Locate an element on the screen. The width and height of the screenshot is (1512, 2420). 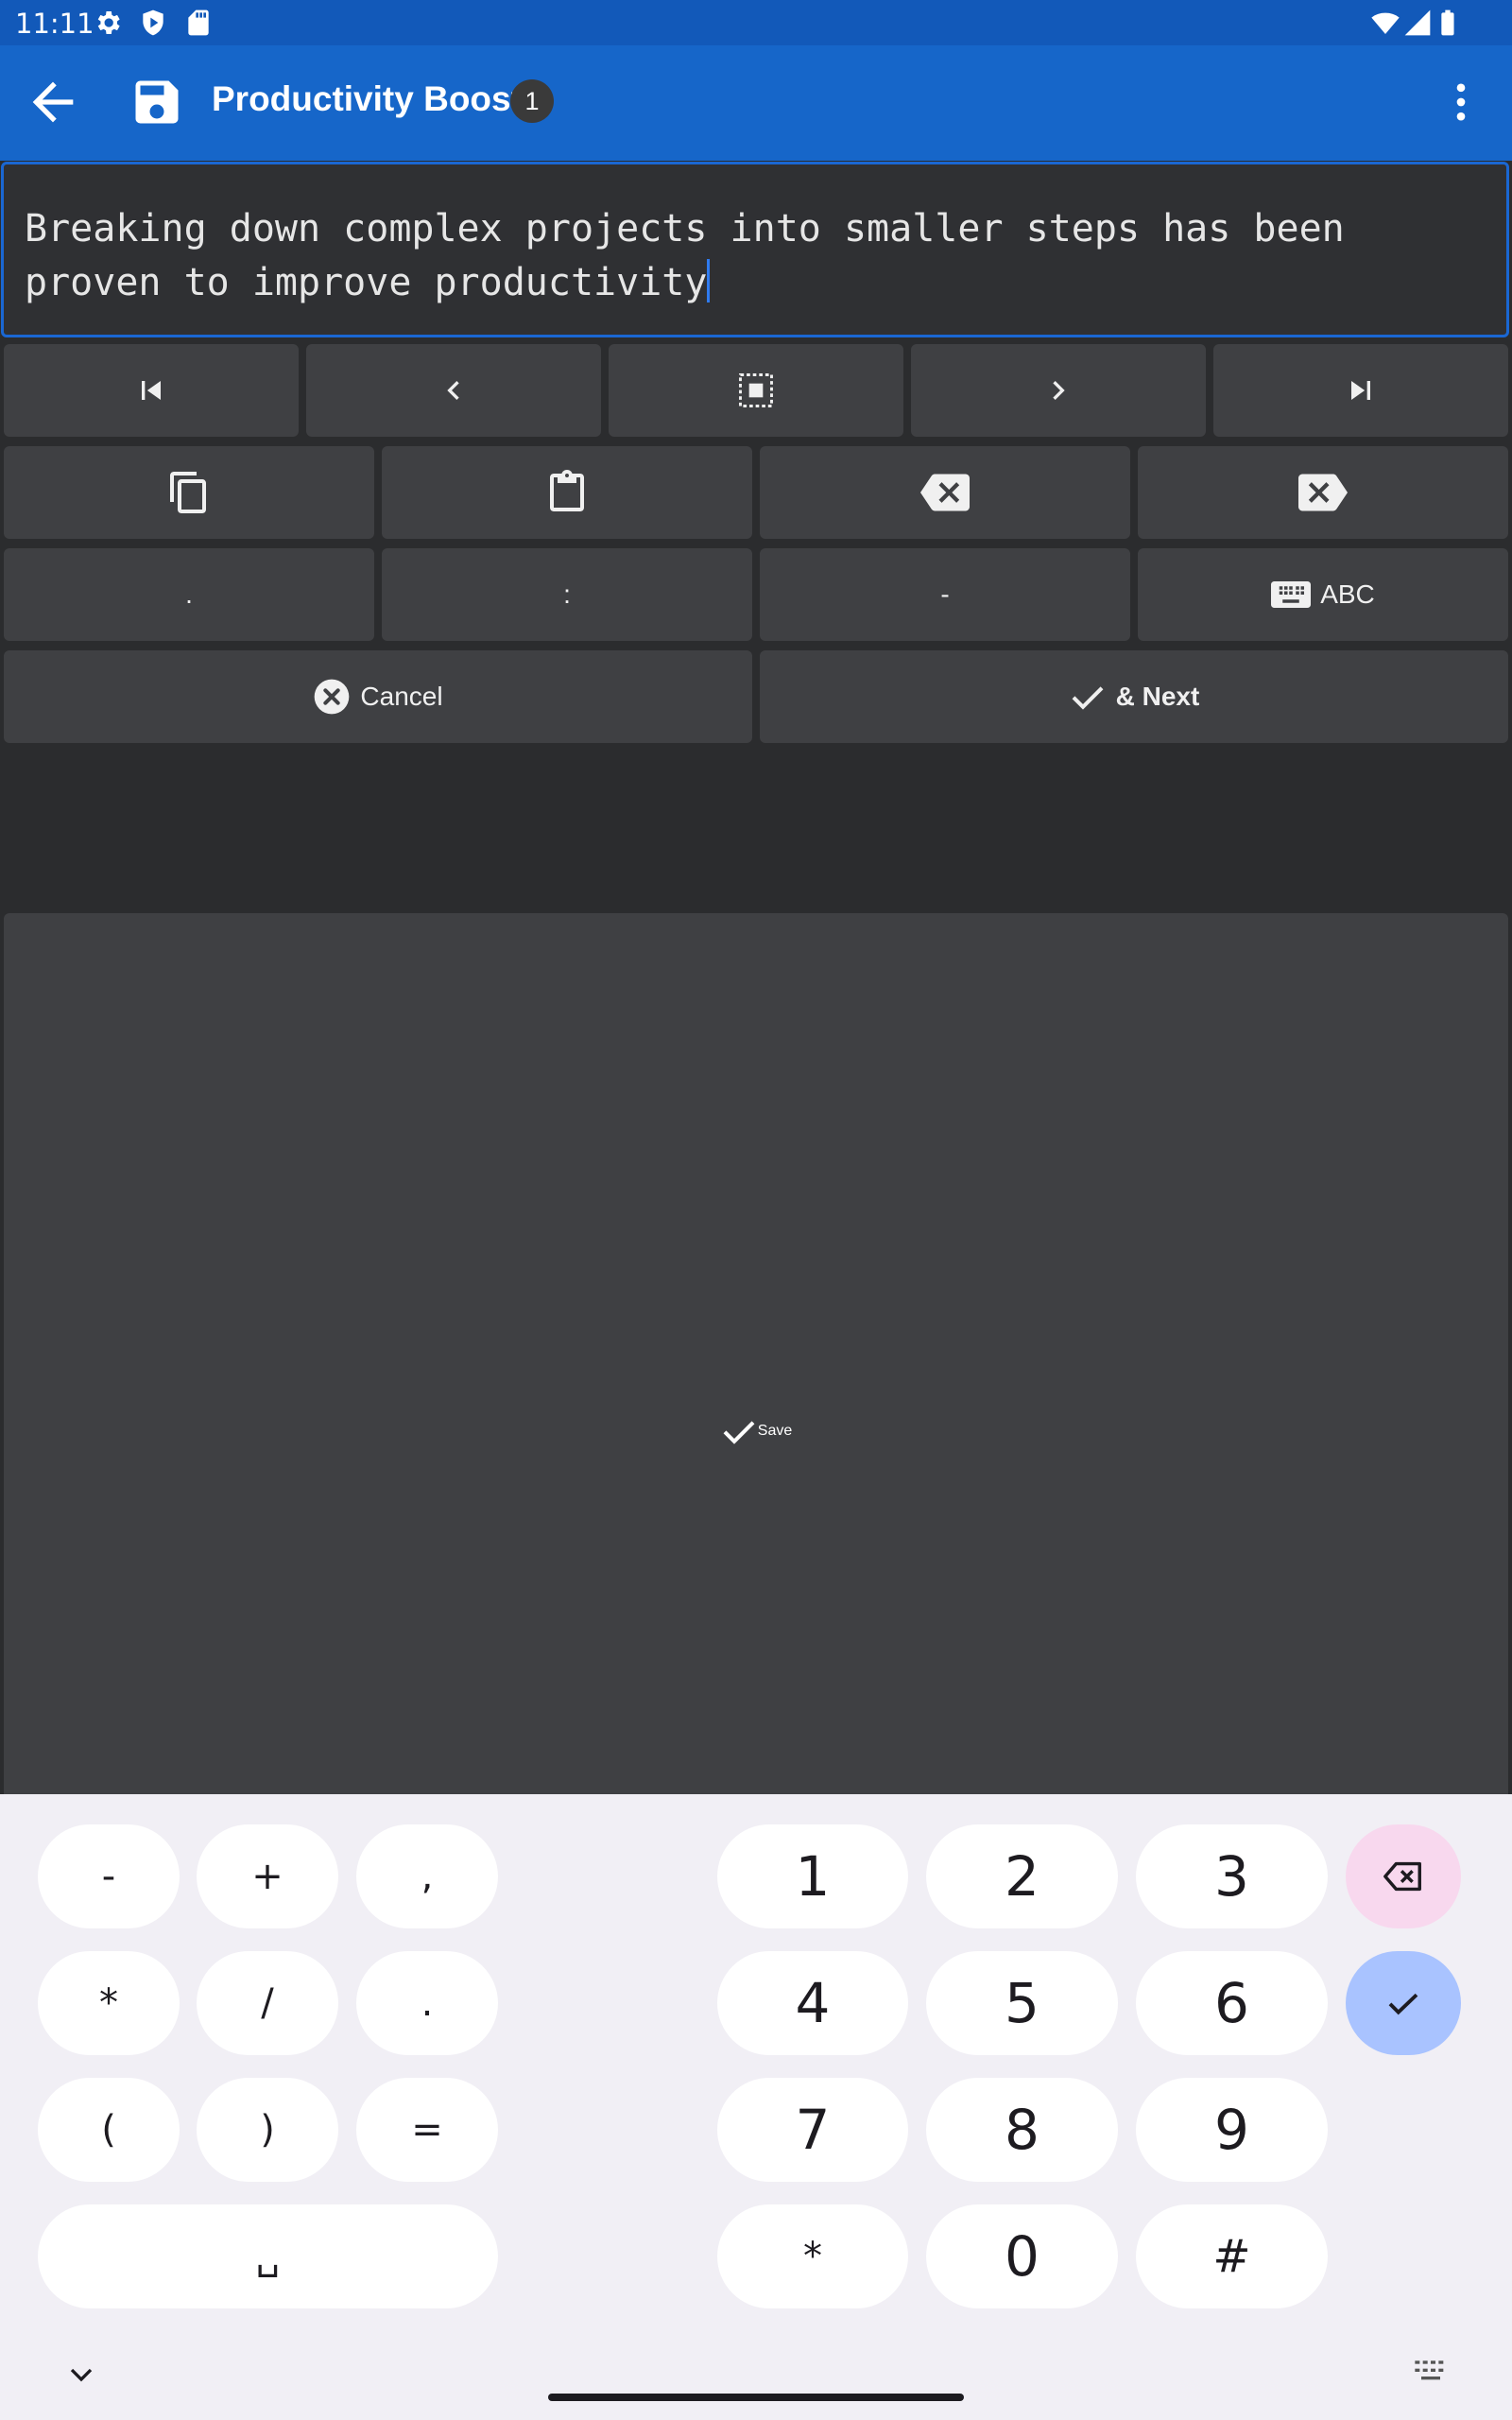
key-star: * is located at coordinates (812, 2256).